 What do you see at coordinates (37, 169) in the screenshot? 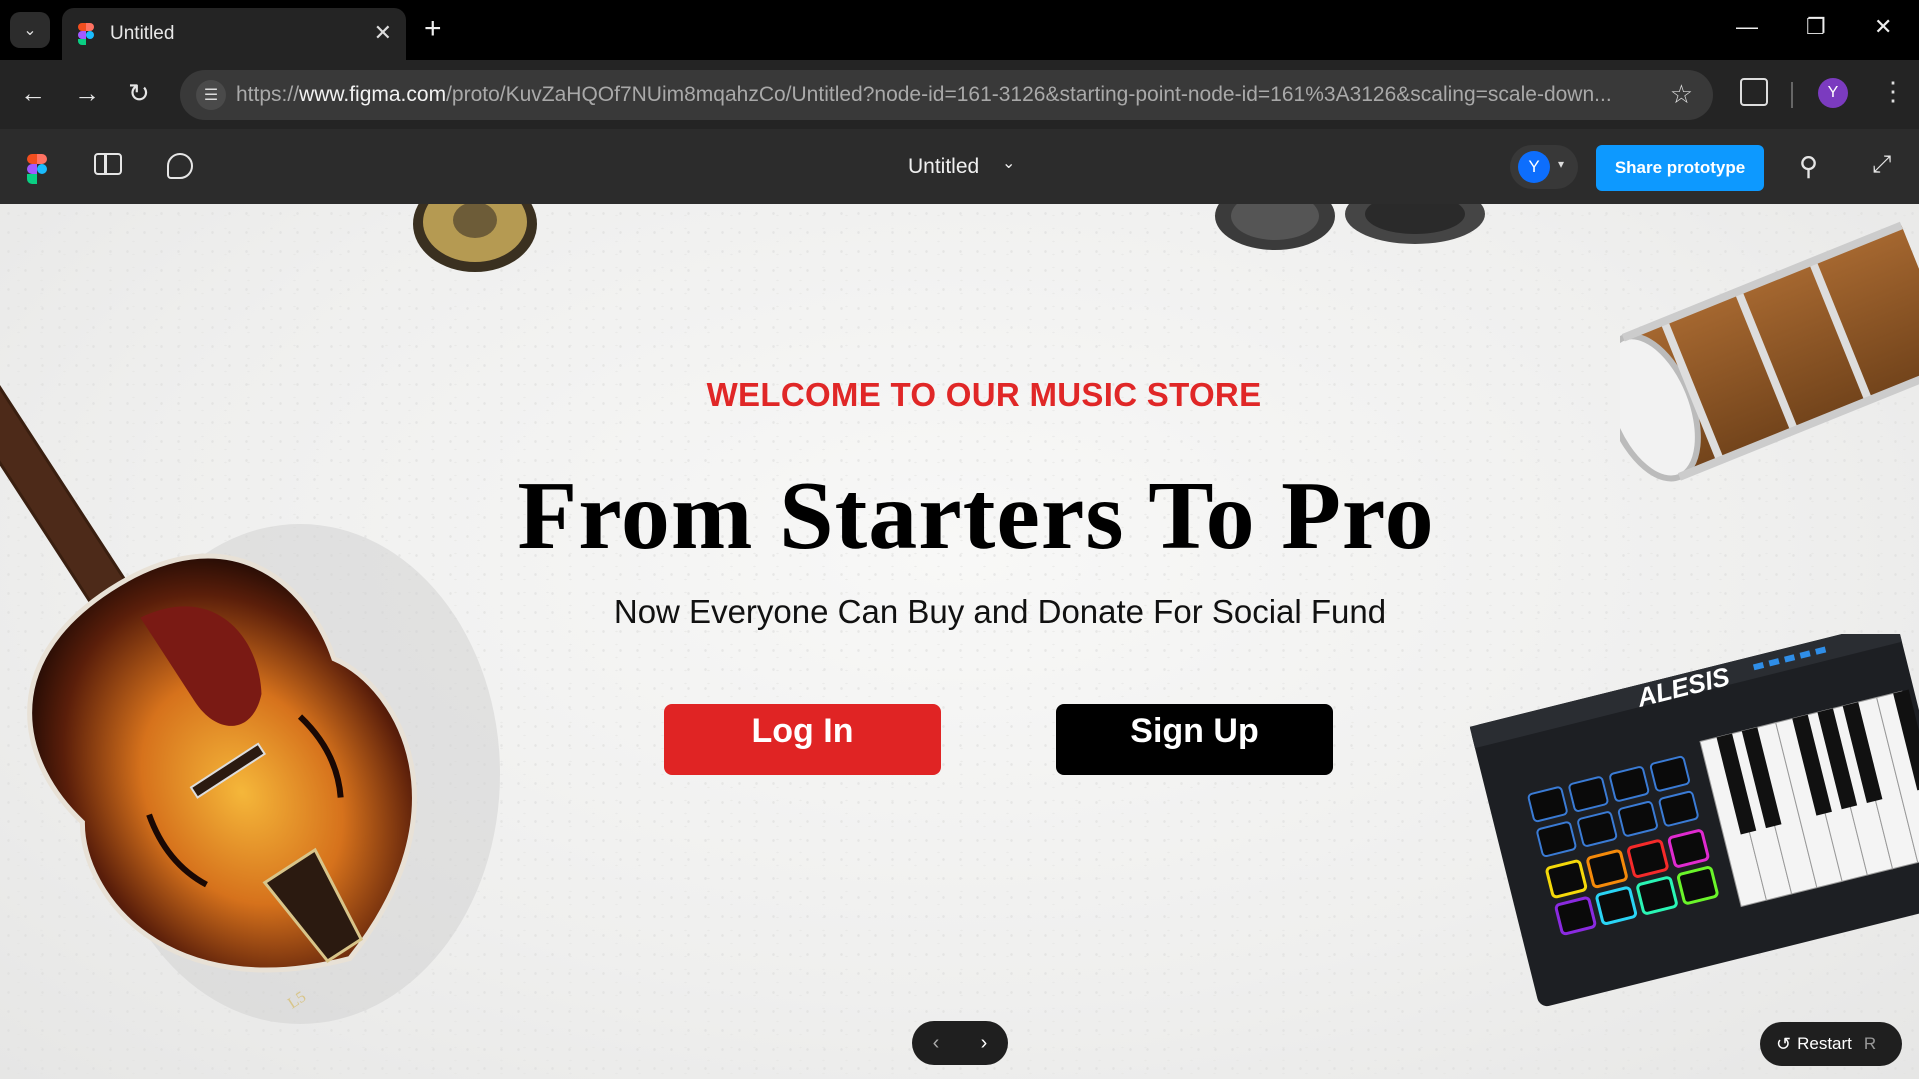
I see `figma-logo-icon` at bounding box center [37, 169].